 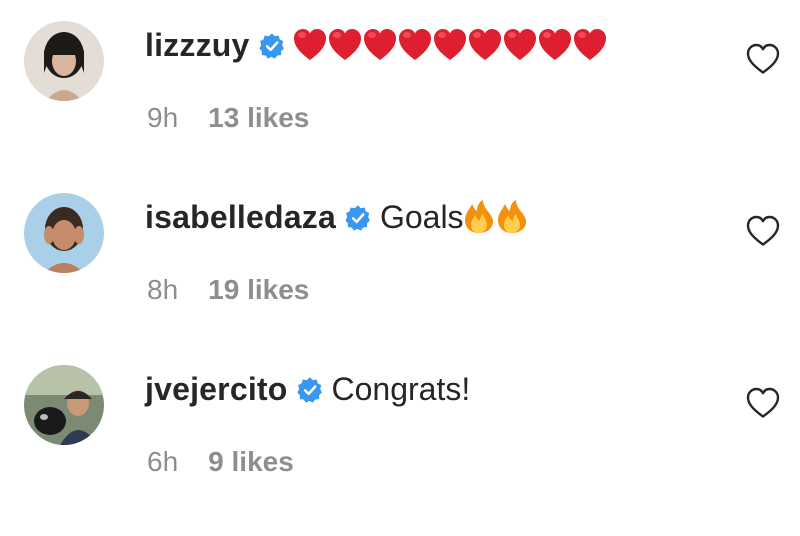 I want to click on comment-text: Congrats!, so click(x=401, y=388).